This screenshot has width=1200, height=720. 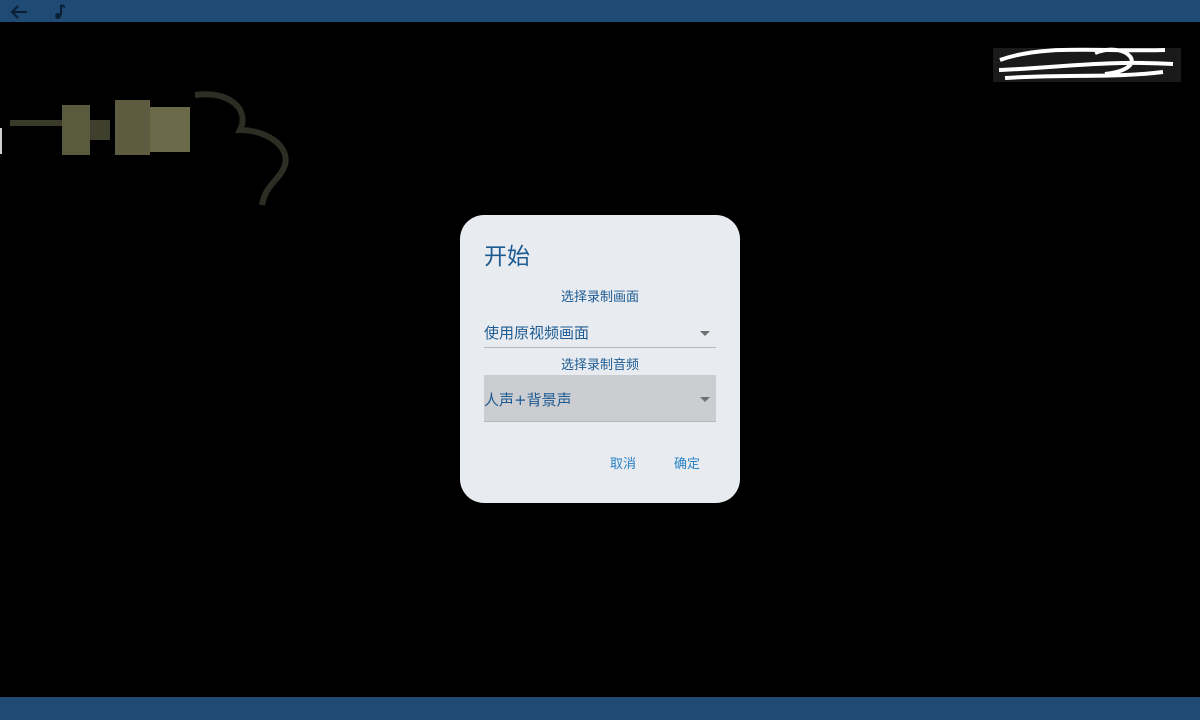 I want to click on cancel-button: 取消, so click(x=623, y=465).